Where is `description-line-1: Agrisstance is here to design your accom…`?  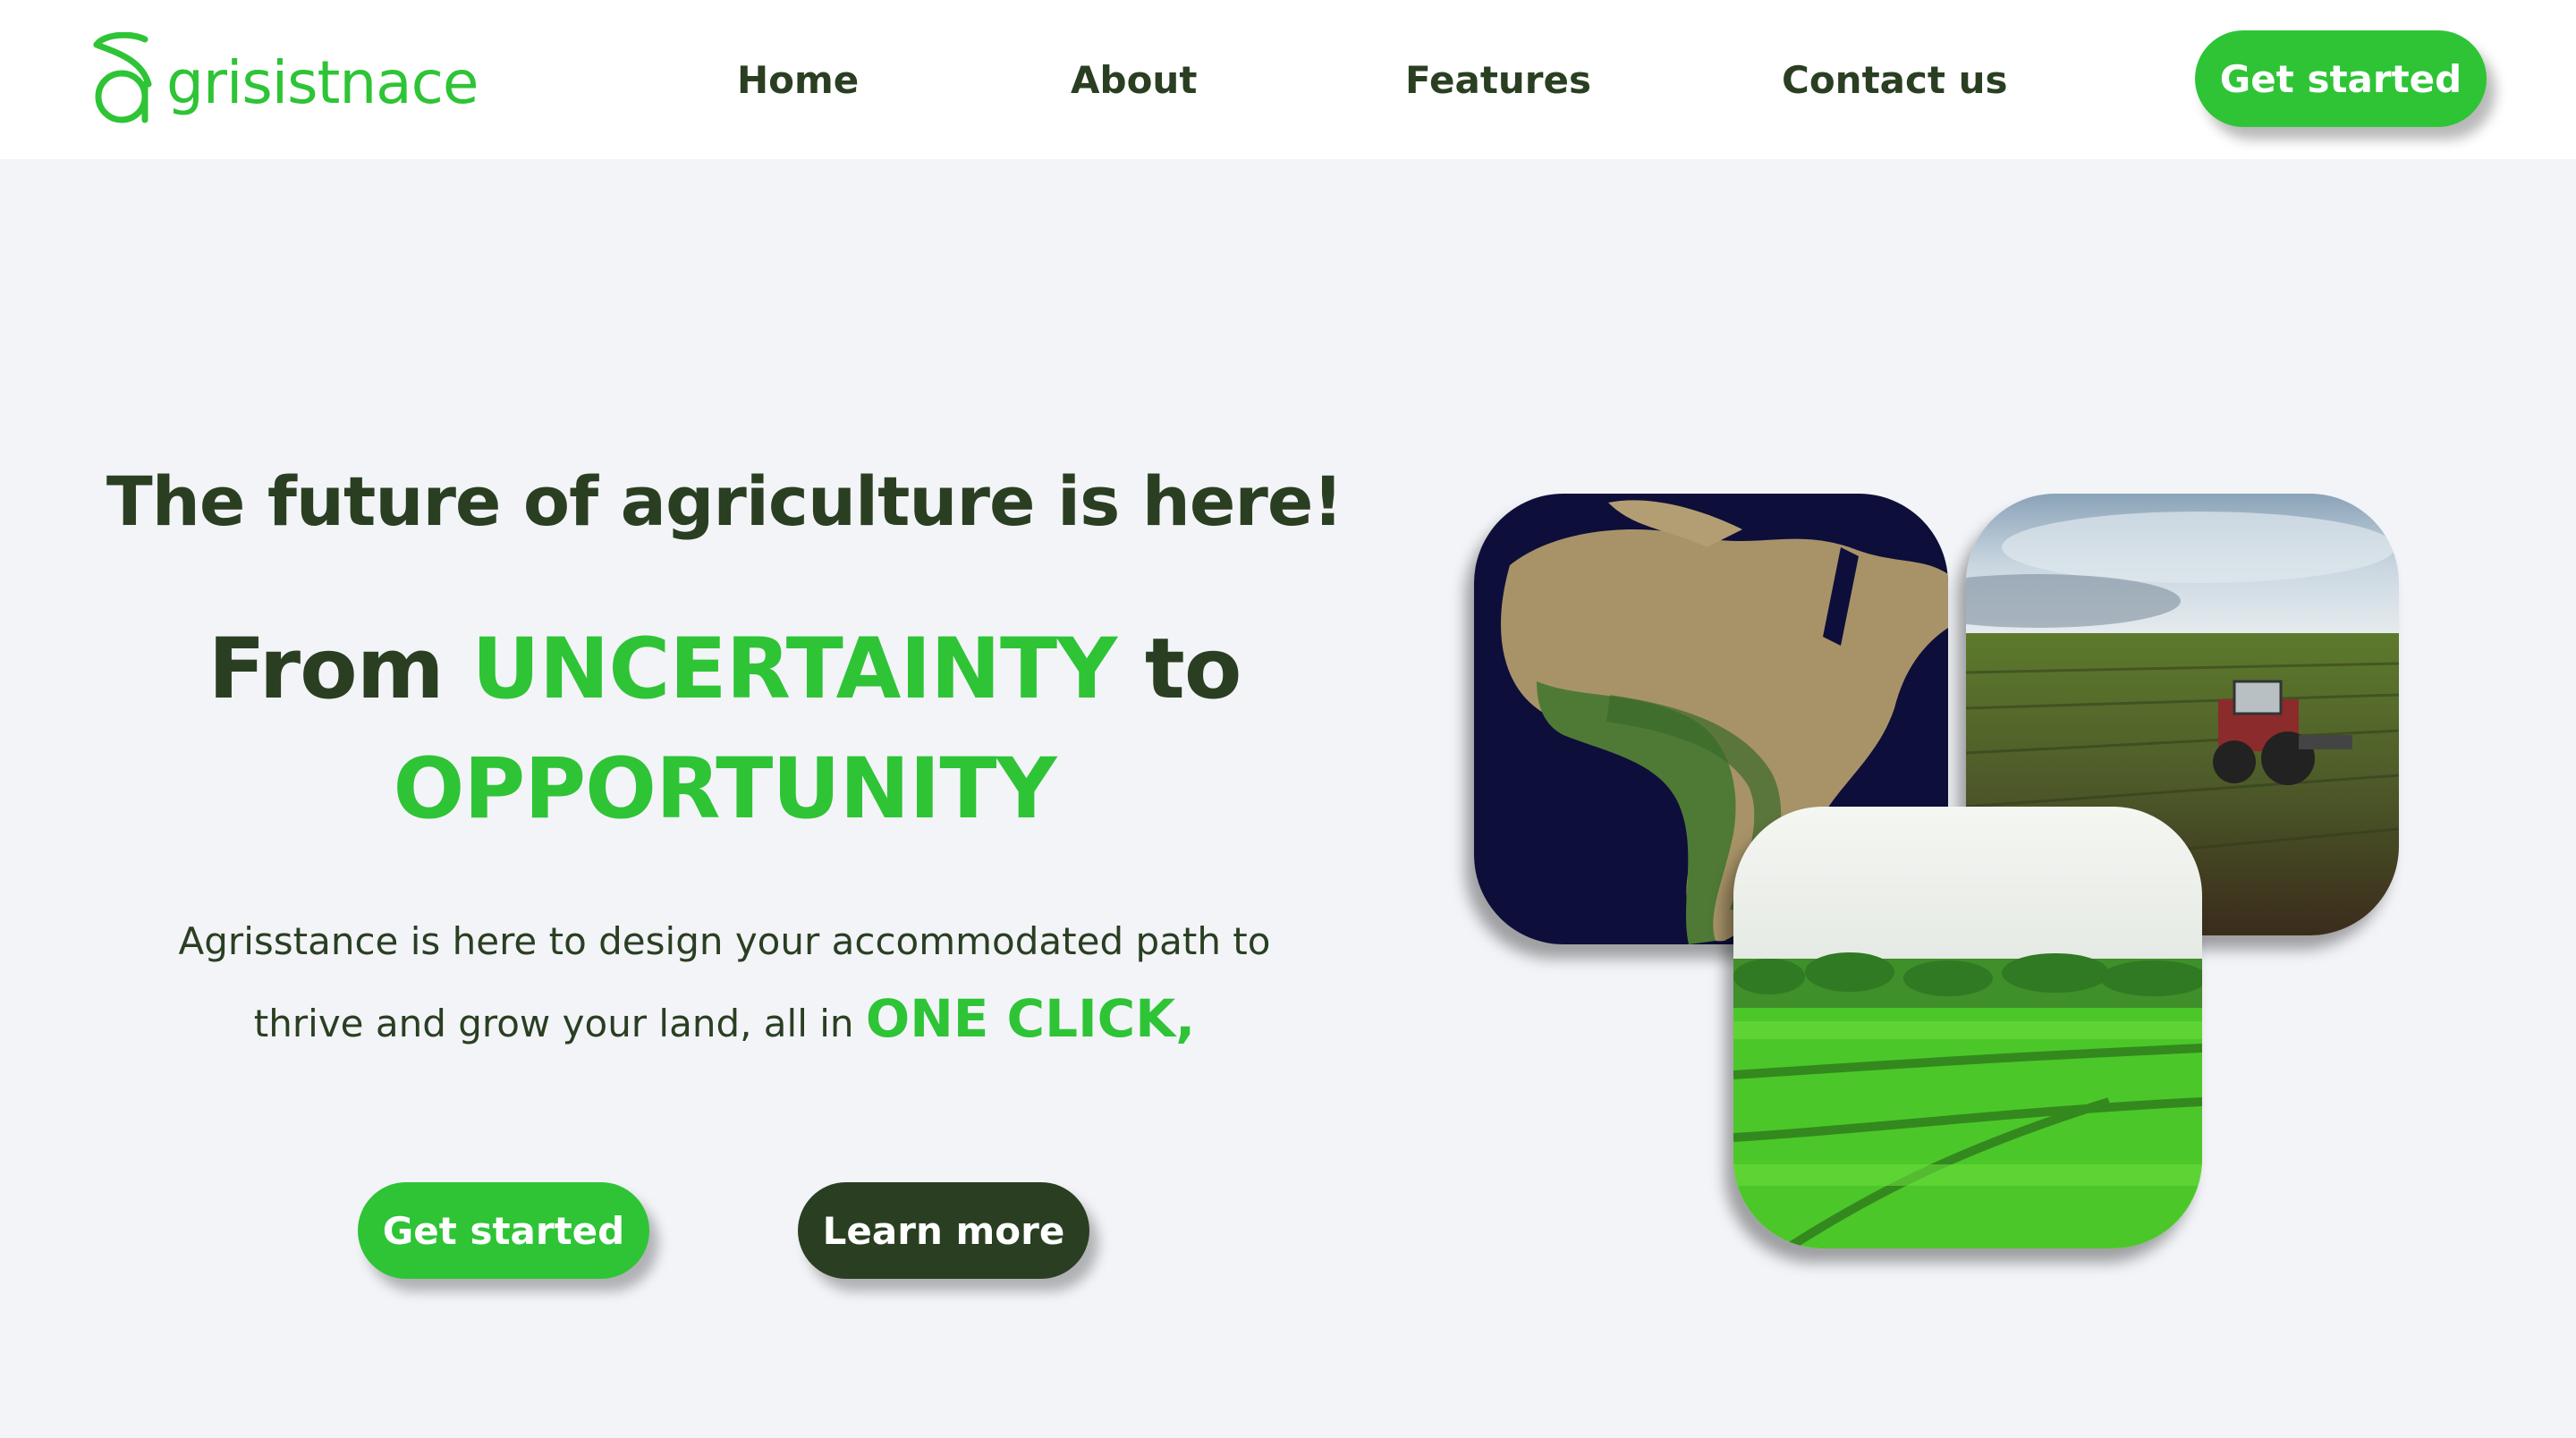 description-line-1: Agrisstance is here to design your accom… is located at coordinates (724, 941).